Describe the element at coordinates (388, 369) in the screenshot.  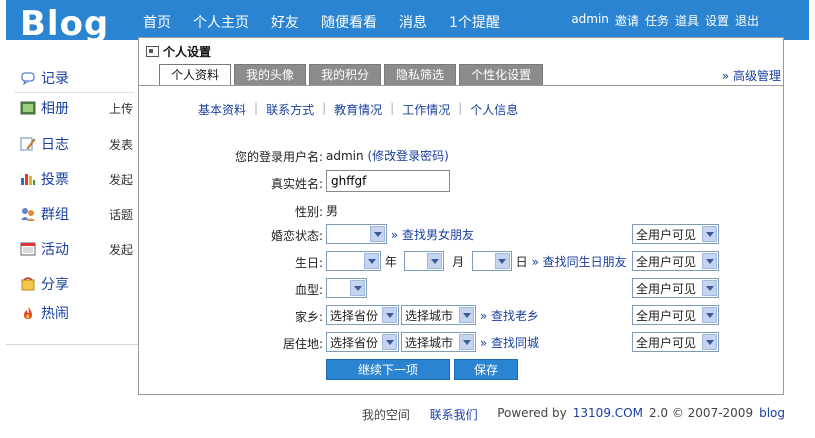
I see `next-button: 继续下一项` at that location.